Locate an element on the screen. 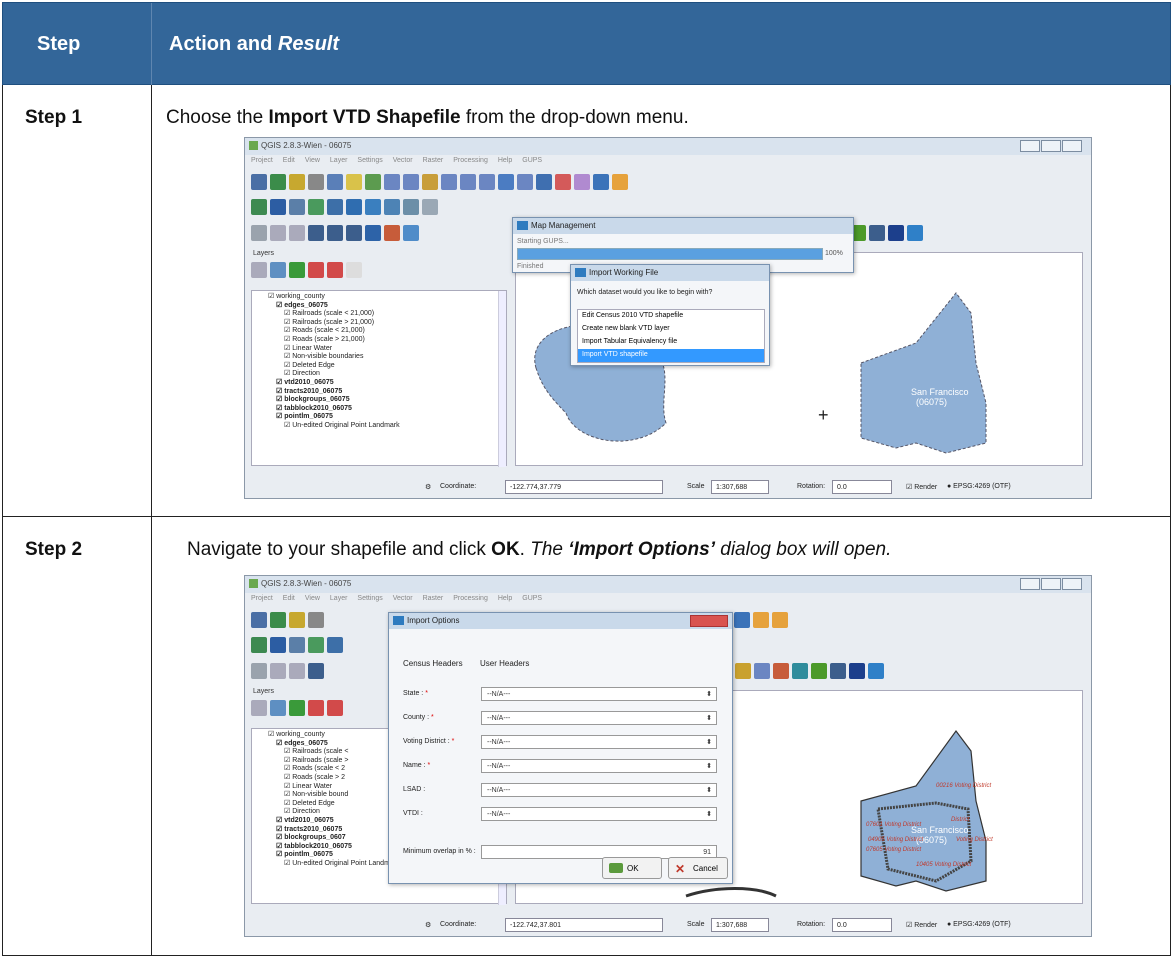  dataset-option: Import Tabular Equivalency file is located at coordinates (671, 342).